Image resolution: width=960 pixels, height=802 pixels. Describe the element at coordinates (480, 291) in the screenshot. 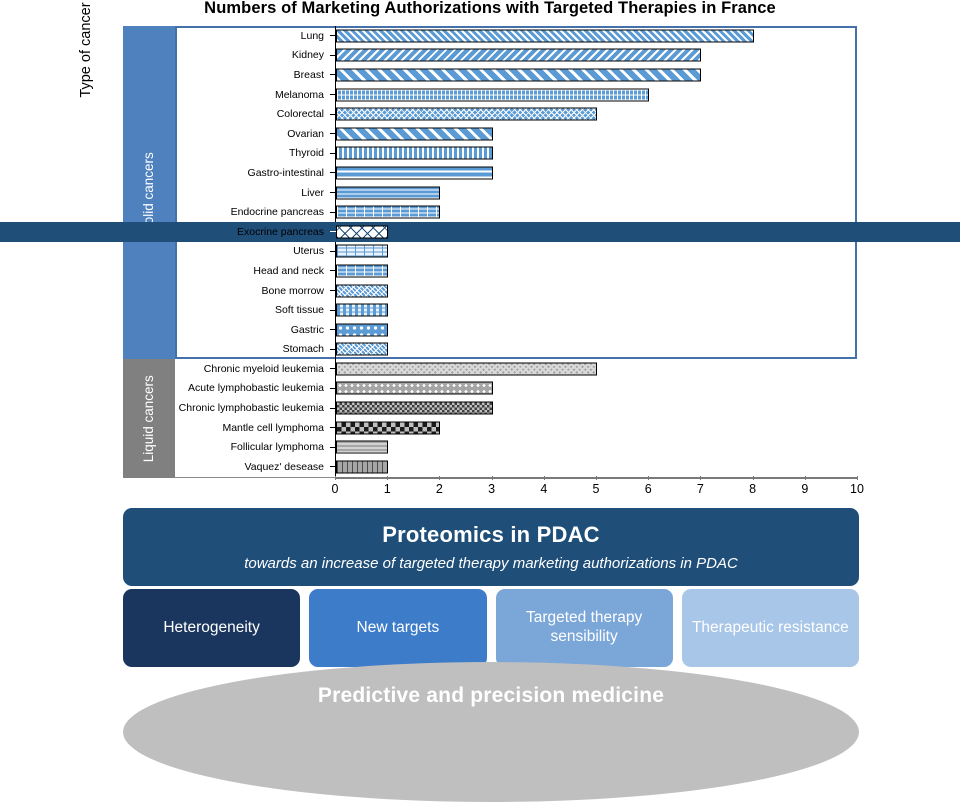

I see `bar-row: Bone morrow` at that location.